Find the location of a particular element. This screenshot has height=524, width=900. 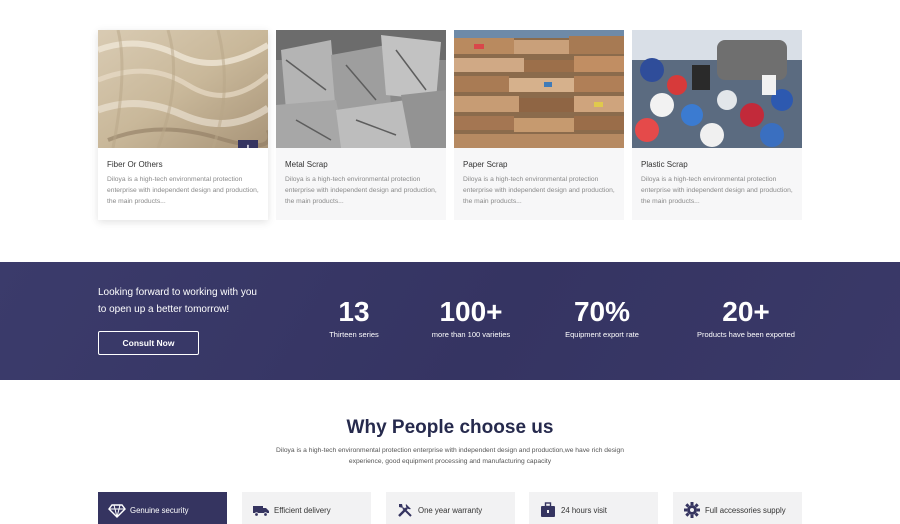

stat-label: Thirteen series is located at coordinates (354, 334).